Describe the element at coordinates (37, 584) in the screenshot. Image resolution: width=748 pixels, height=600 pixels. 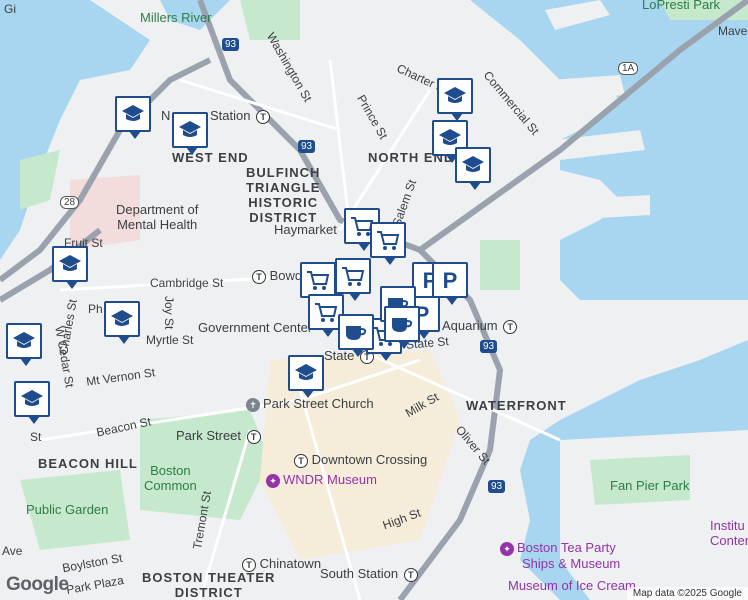
I see `google-logo: Google` at that location.